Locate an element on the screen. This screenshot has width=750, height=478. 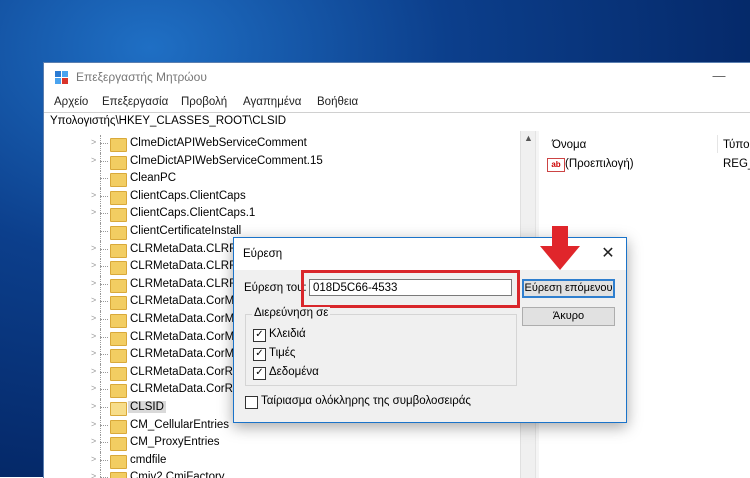
tree-item: > cmdfile is located at coordinates (284, 460).